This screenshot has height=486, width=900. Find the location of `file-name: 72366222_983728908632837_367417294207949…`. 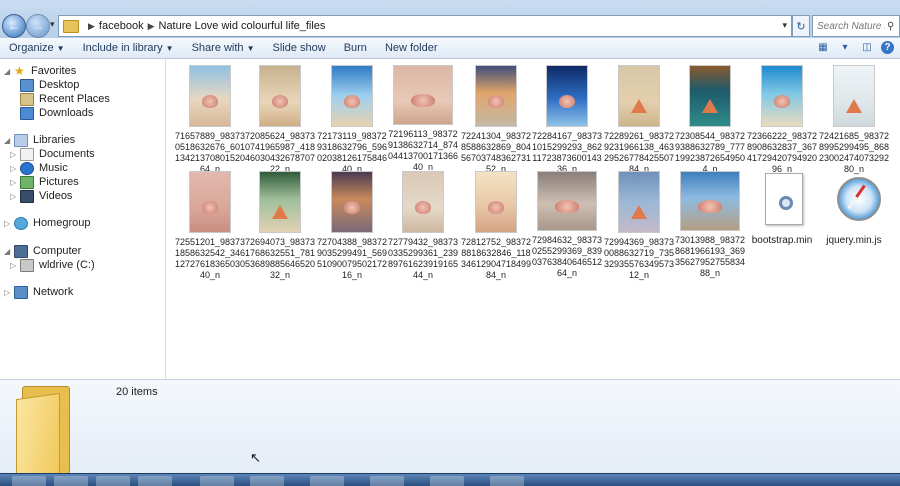

file-name: 72366222_983728908632837_367417294207949… is located at coordinates (782, 152).